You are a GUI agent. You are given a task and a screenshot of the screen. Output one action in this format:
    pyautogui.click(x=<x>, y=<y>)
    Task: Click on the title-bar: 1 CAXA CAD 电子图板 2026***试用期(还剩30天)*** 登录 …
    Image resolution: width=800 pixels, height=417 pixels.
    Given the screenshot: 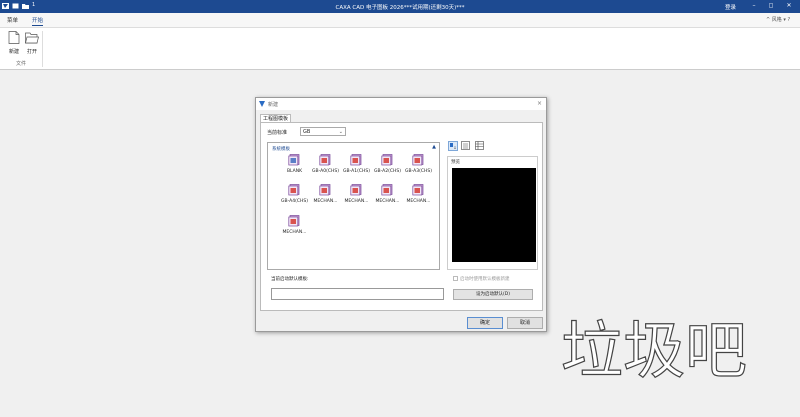 What is the action you would take?
    pyautogui.click(x=400, y=6)
    